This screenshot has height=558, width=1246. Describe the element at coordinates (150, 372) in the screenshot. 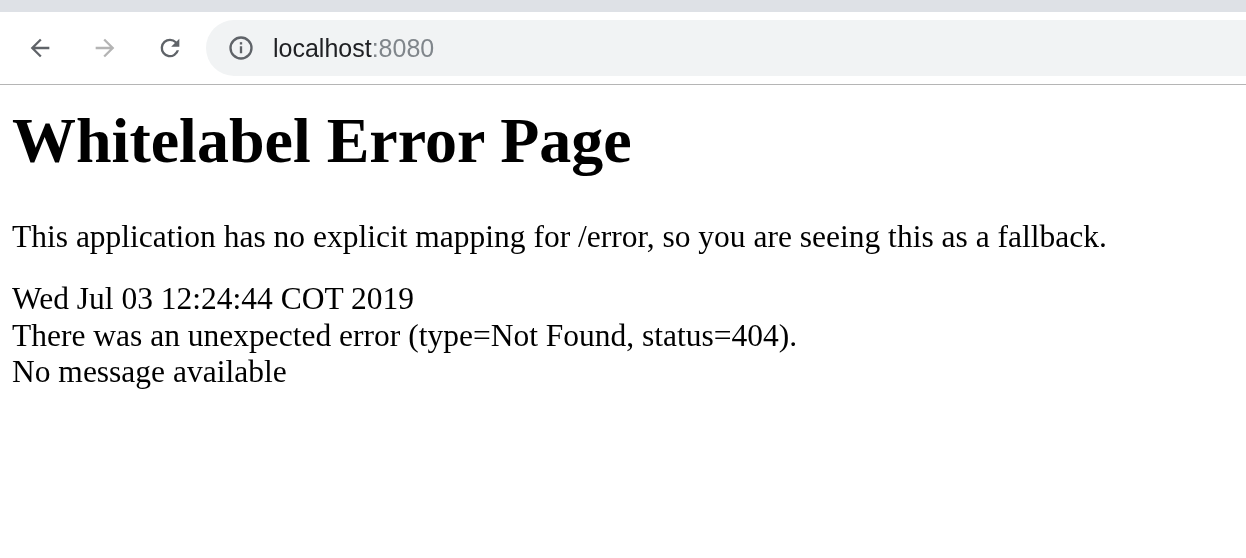

I see `error-detail: No message available` at that location.